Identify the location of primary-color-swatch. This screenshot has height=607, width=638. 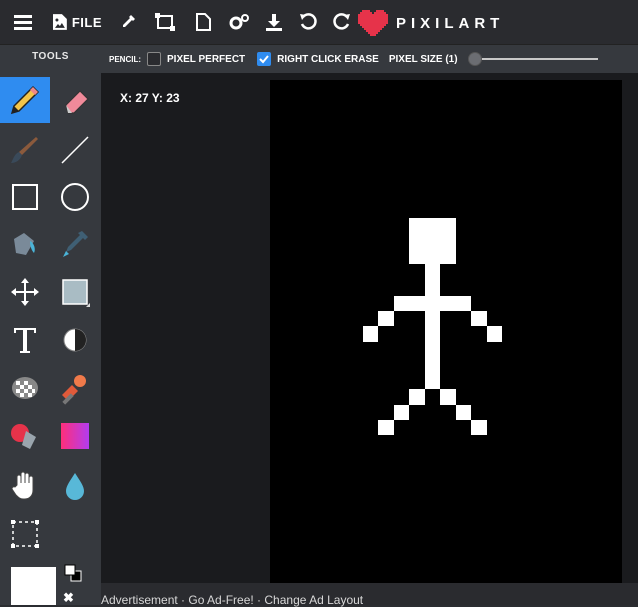
(33, 586).